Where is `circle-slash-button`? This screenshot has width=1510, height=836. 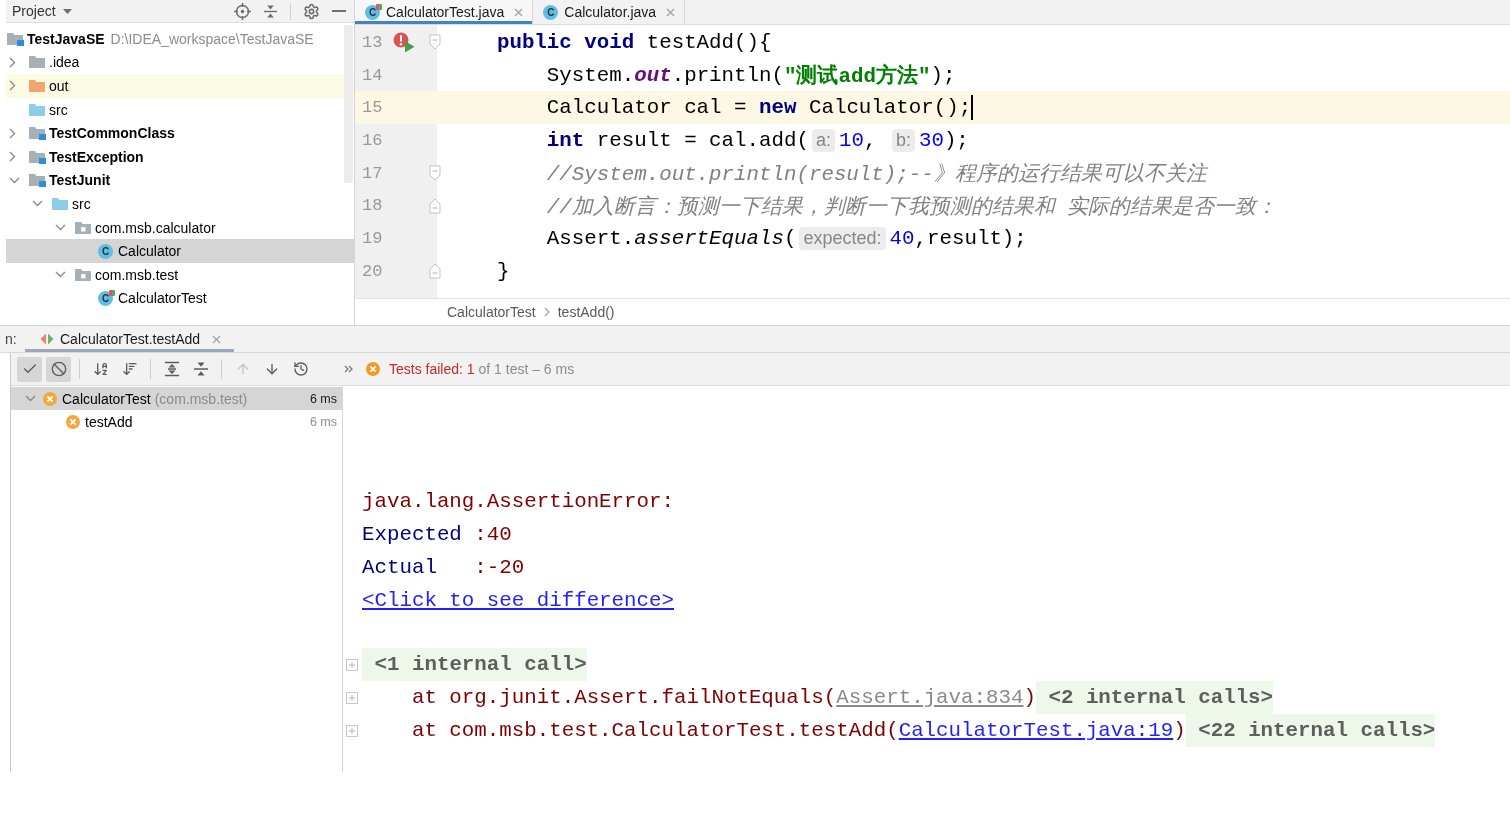 circle-slash-button is located at coordinates (58, 369).